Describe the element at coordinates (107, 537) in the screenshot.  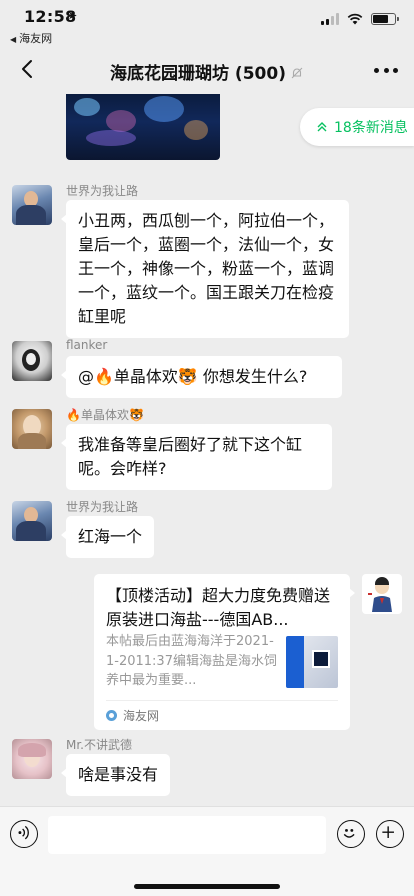
I see `message-bubble: 红海一个` at that location.